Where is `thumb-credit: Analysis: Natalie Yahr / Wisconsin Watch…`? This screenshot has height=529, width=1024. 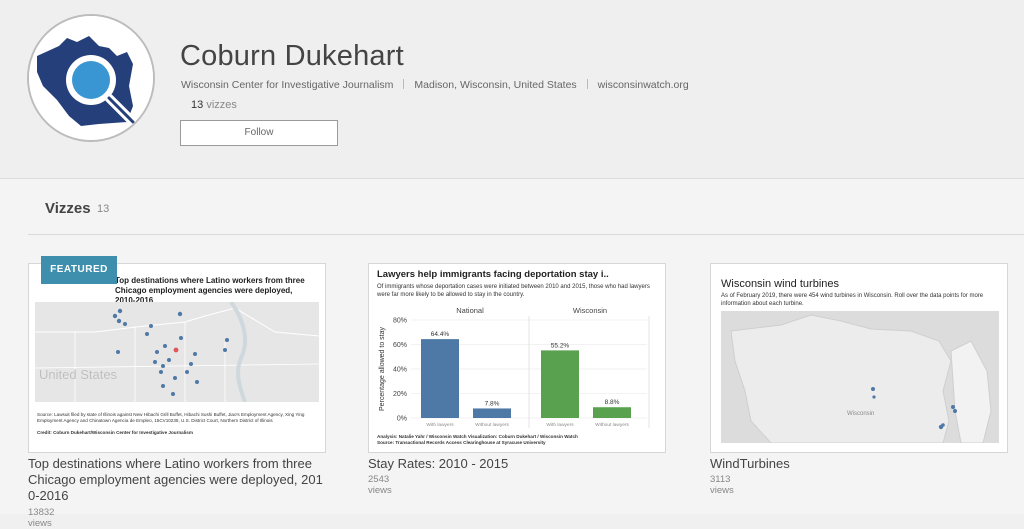
thumb-credit: Analysis: Natalie Yahr / Wisconsin Watch… is located at coordinates (477, 436).